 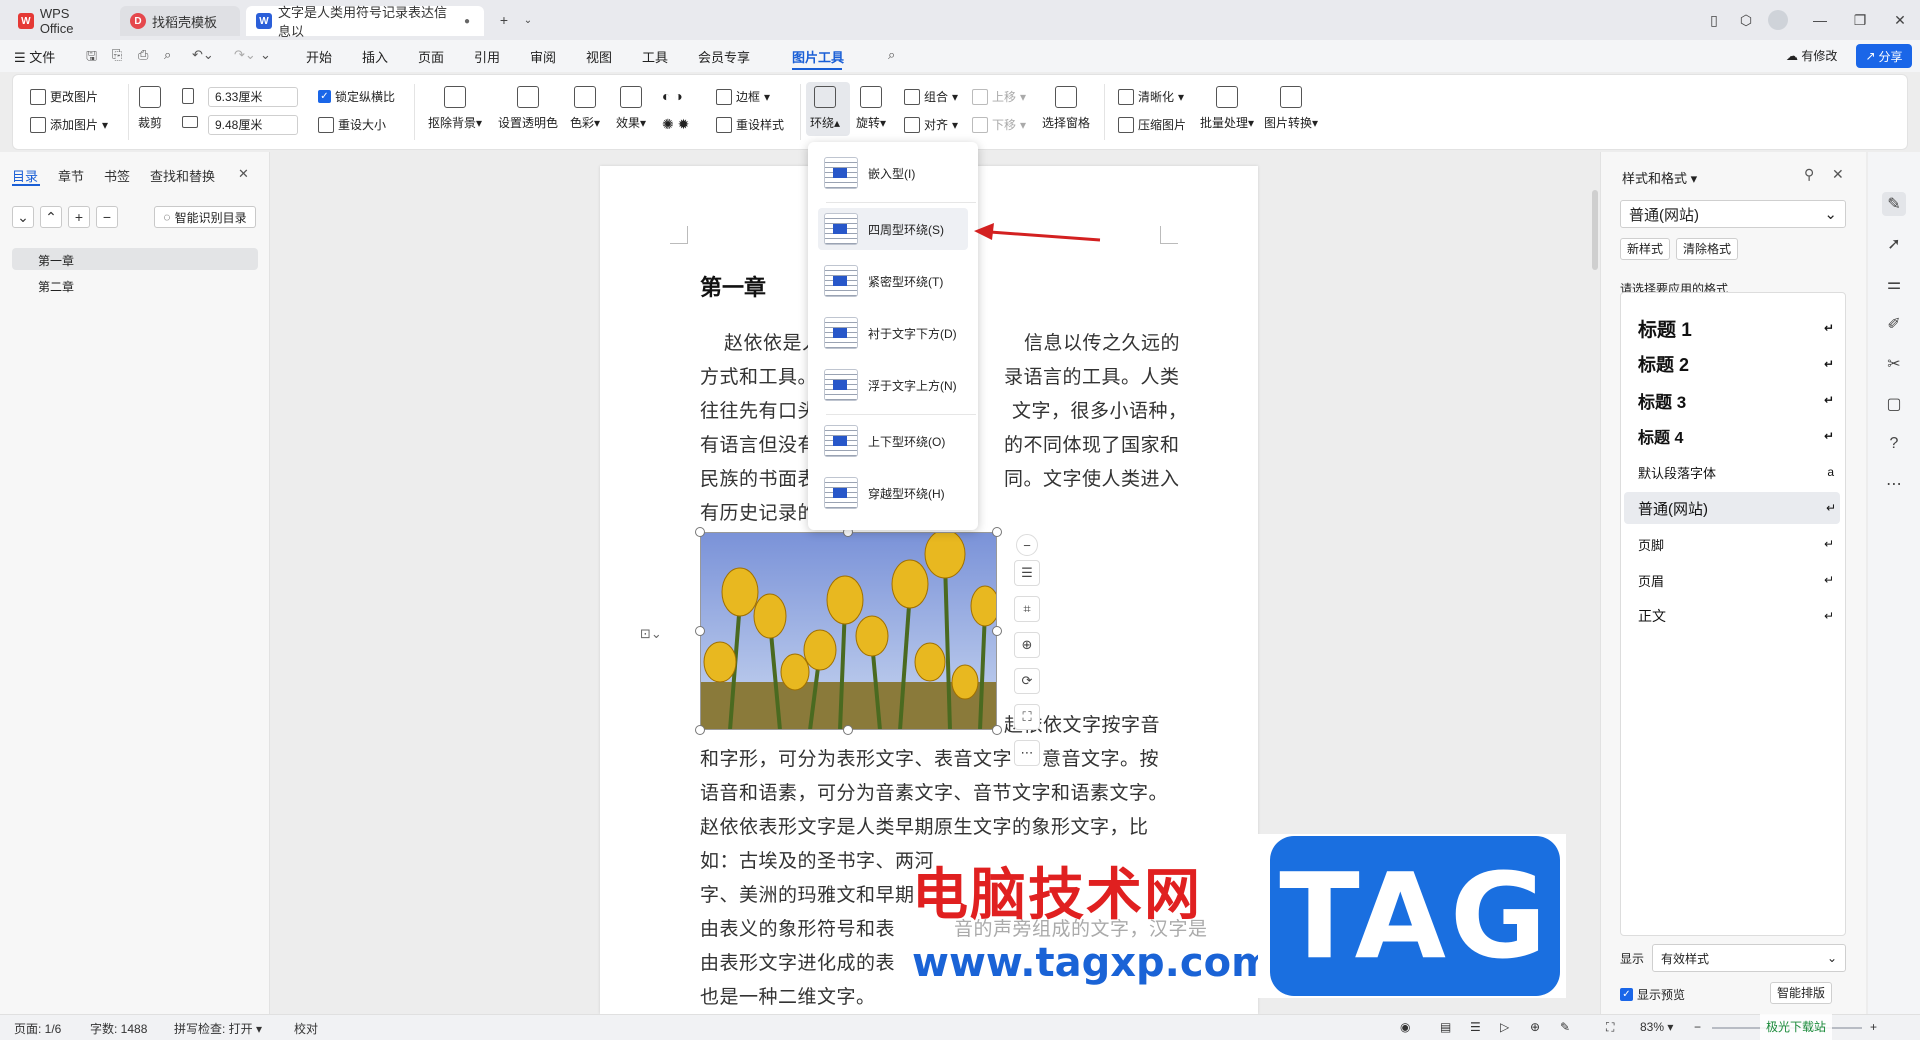 I want to click on rotate-float-icon: ⟳, so click(x=1027, y=681).